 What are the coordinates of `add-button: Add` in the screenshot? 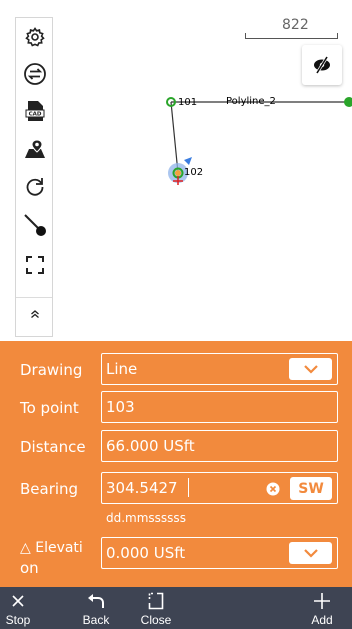 It's located at (322, 608).